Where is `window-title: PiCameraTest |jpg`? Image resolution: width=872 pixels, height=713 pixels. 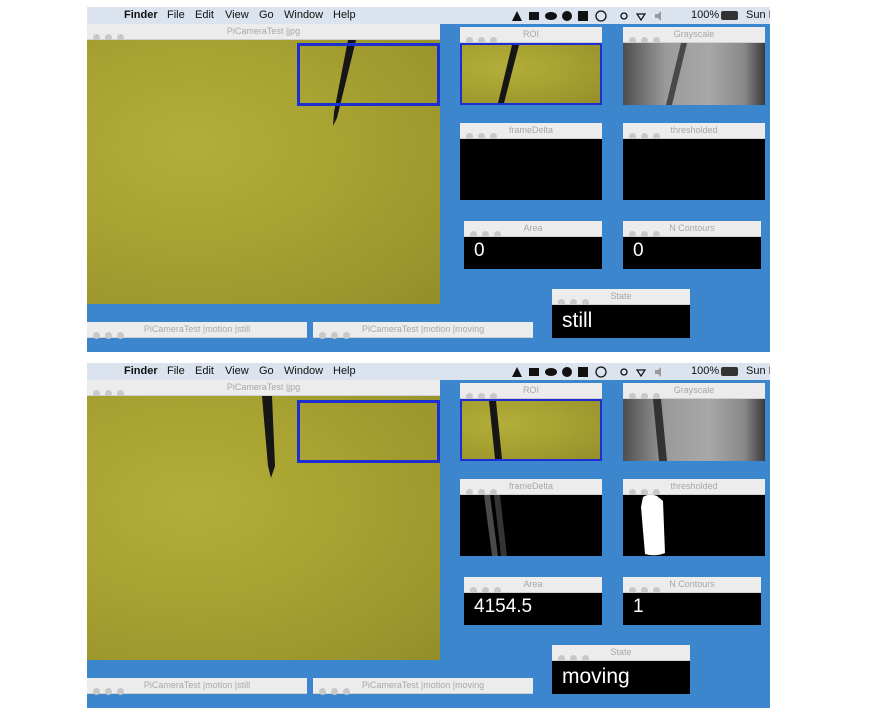 window-title: PiCameraTest |jpg is located at coordinates (263, 31).